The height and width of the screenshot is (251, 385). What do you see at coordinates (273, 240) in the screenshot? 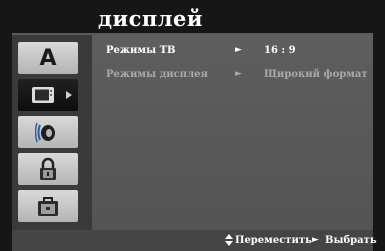
I see `move-hint: Переместить` at bounding box center [273, 240].